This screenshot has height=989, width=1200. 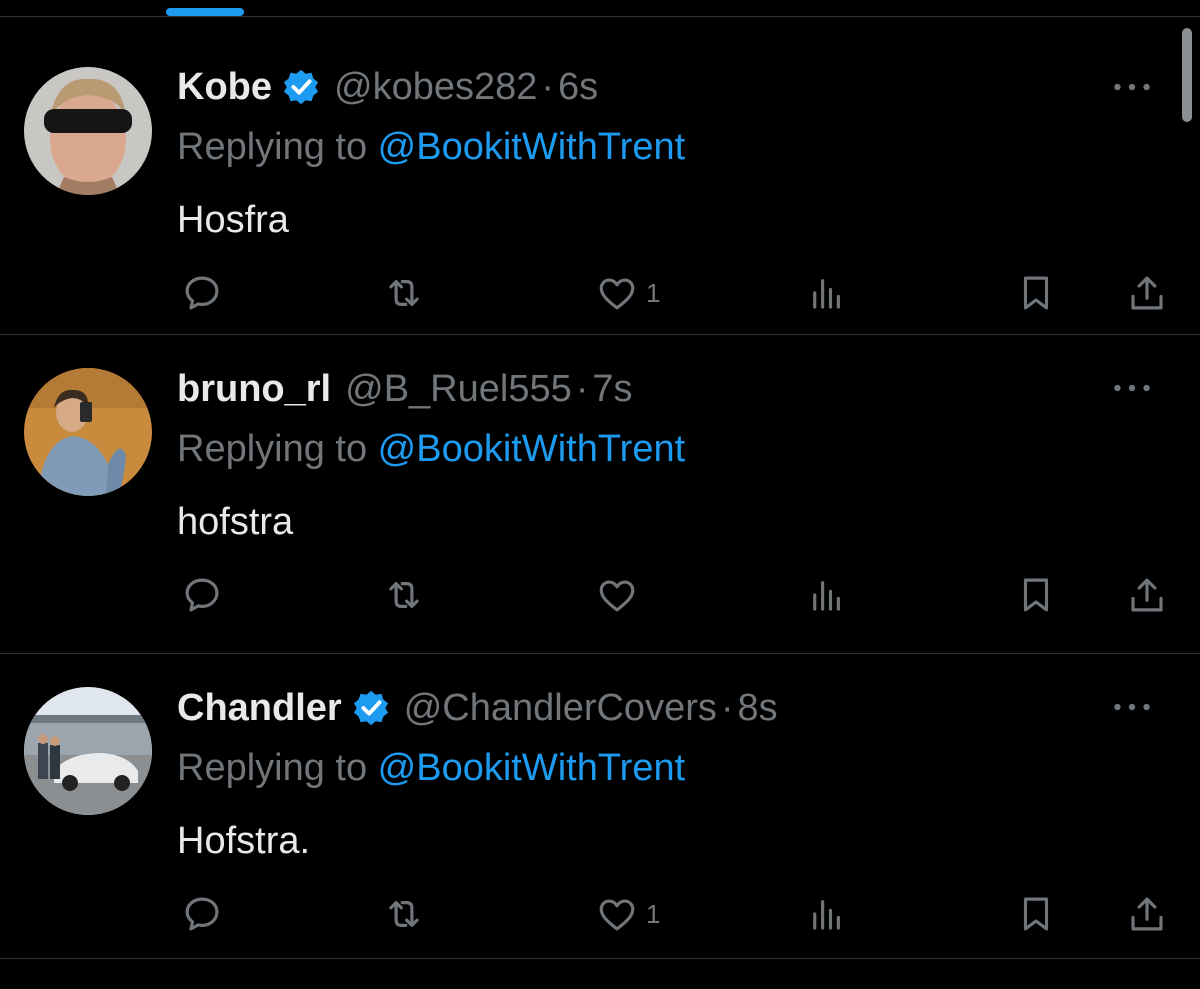 What do you see at coordinates (578, 87) in the screenshot?
I see `timestamp: 6s` at bounding box center [578, 87].